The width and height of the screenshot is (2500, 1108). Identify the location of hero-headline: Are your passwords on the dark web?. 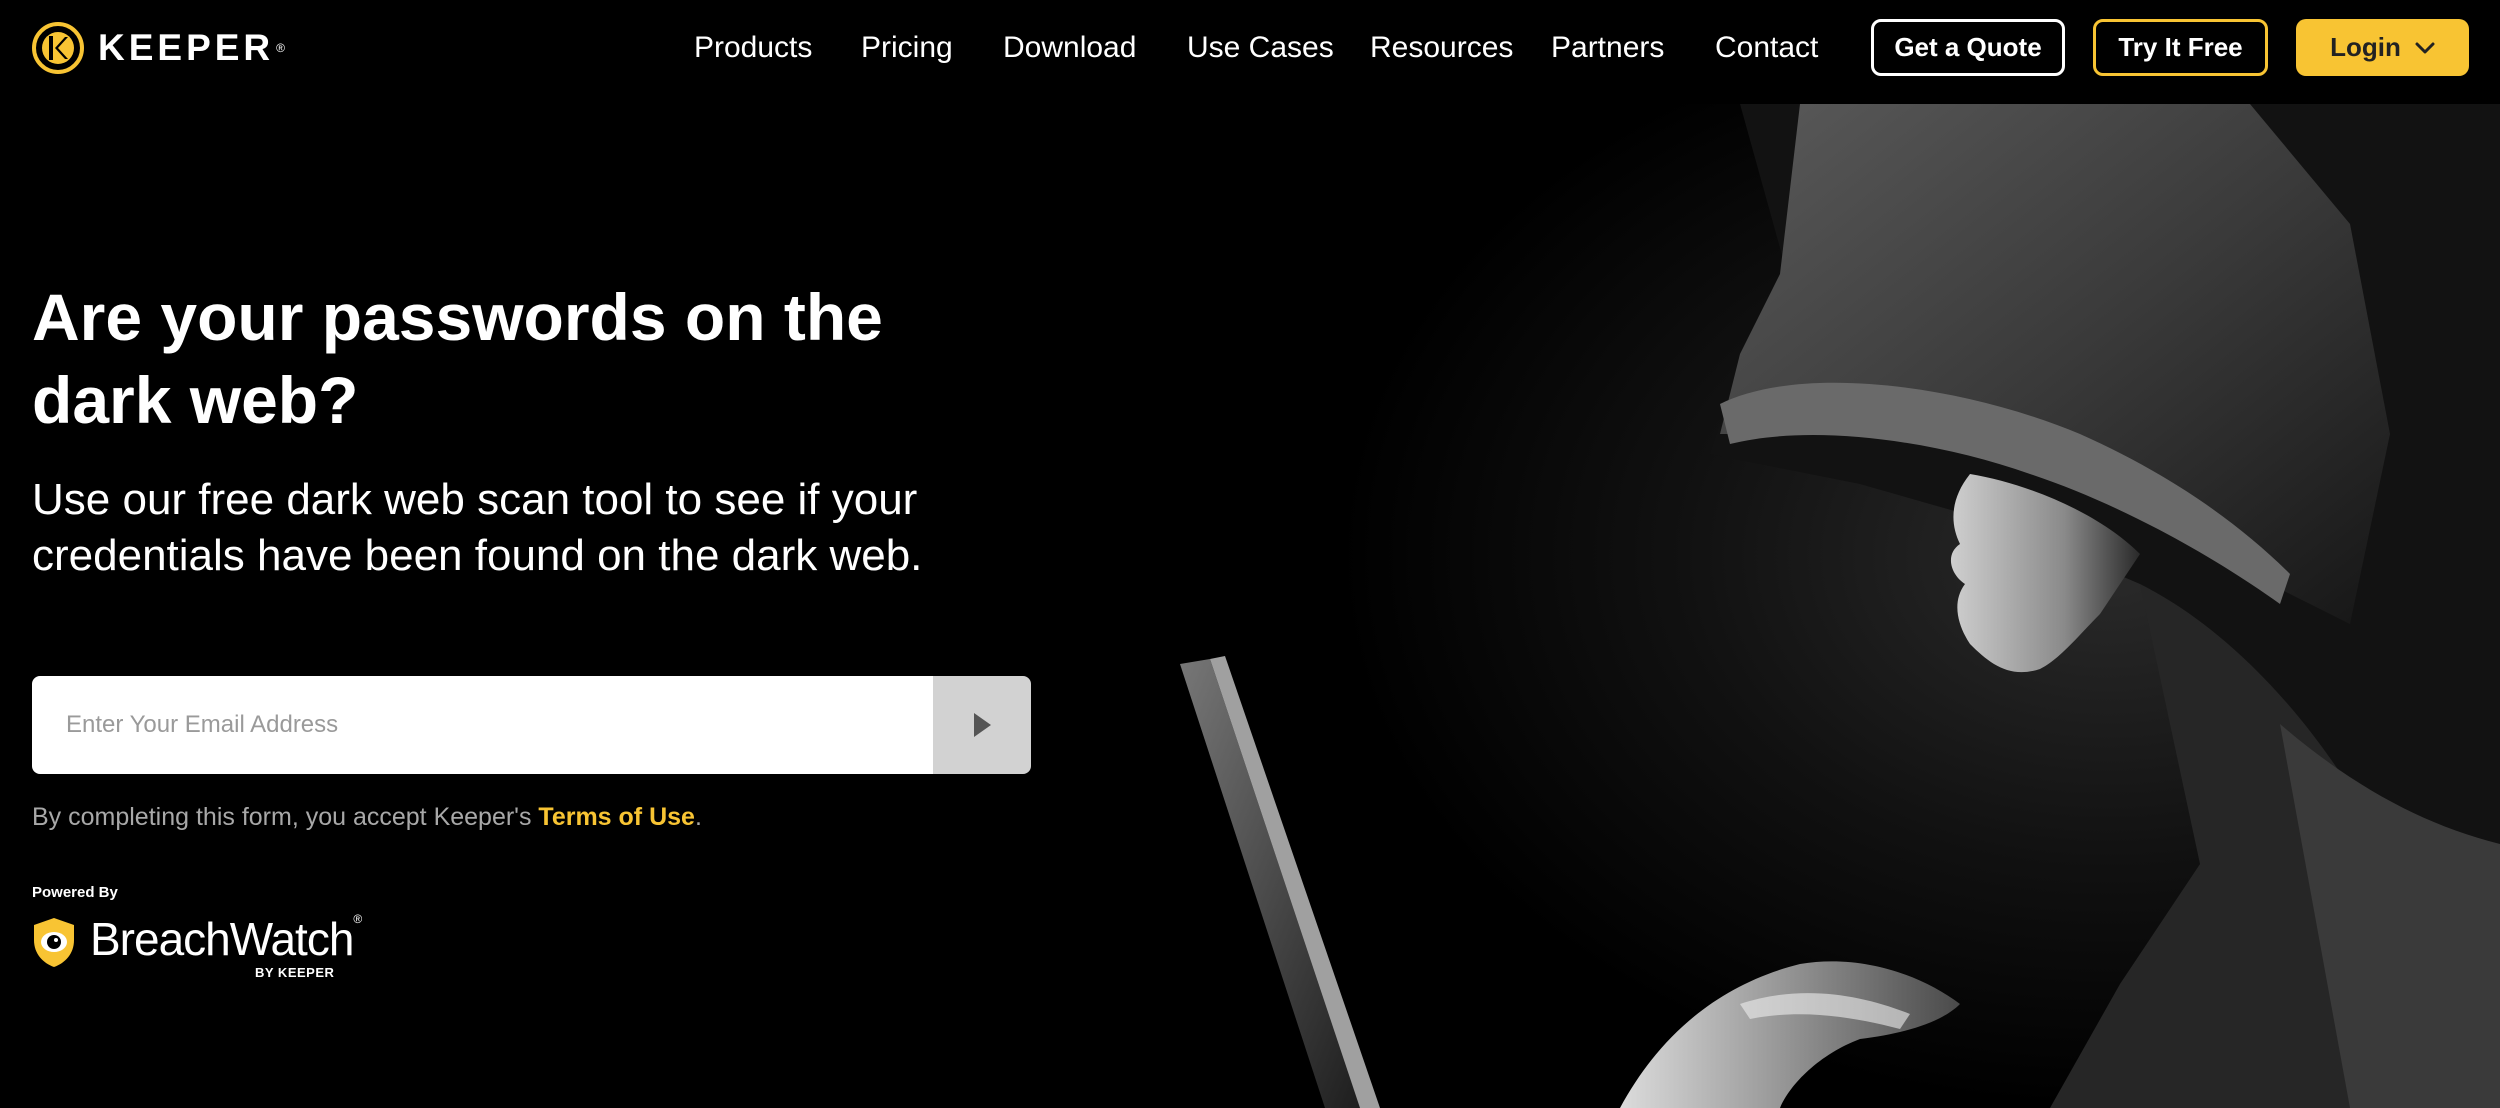
(457, 358).